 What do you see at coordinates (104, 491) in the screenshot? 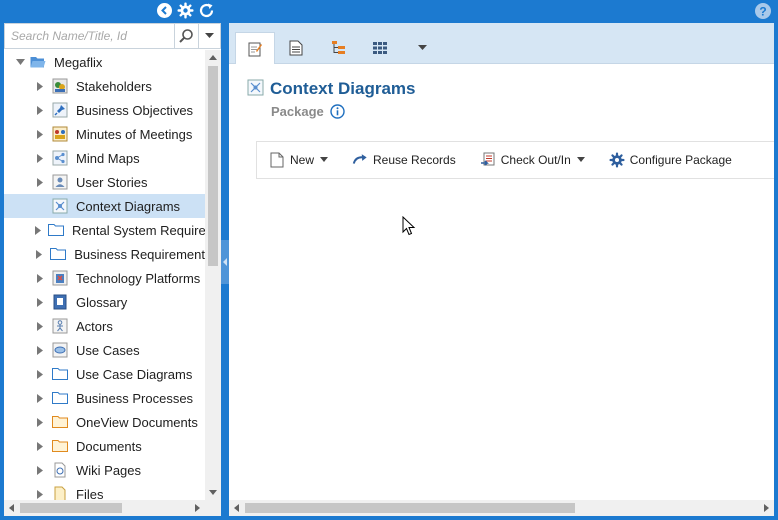
I see `tree-item-files: Files` at bounding box center [104, 491].